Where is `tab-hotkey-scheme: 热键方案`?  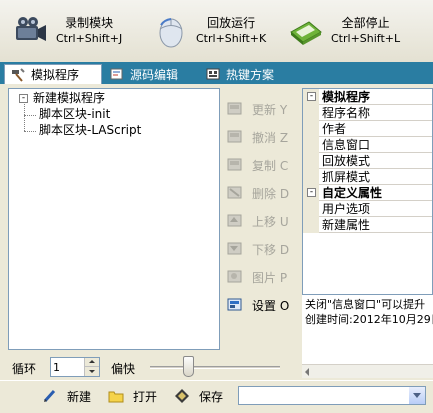 tab-hotkey-scheme: 热键方案 is located at coordinates (247, 74).